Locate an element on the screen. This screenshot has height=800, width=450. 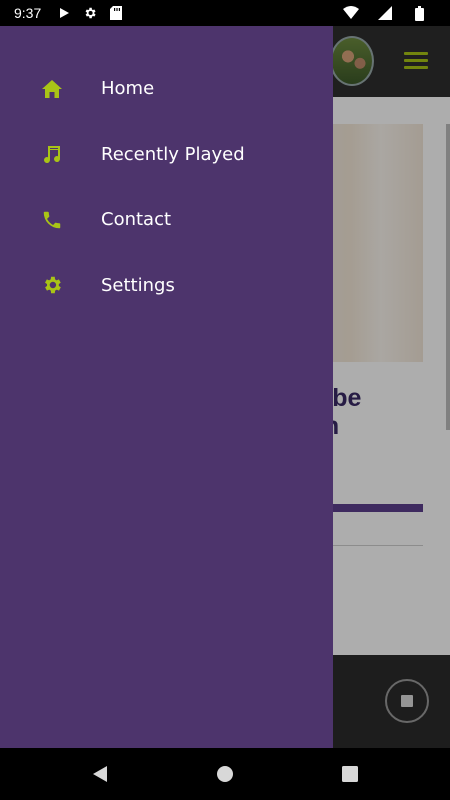
drawer-item-label: Recently Played is located at coordinates (173, 154).